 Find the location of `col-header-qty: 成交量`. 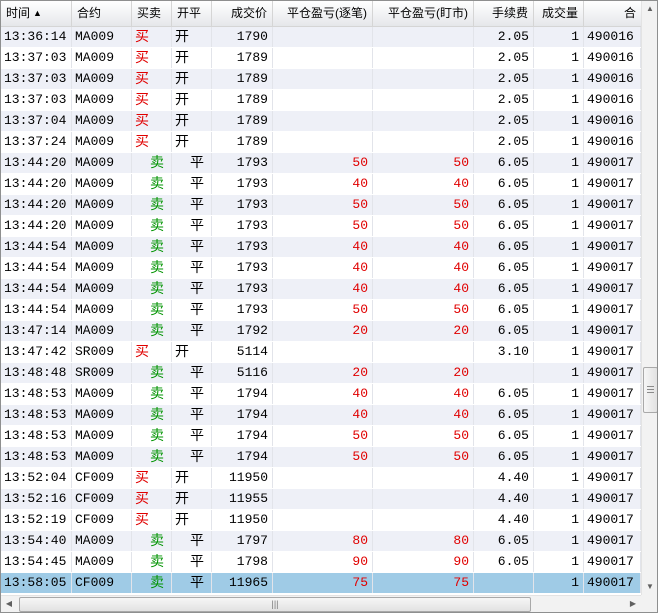

col-header-qty: 成交量 is located at coordinates (559, 13).